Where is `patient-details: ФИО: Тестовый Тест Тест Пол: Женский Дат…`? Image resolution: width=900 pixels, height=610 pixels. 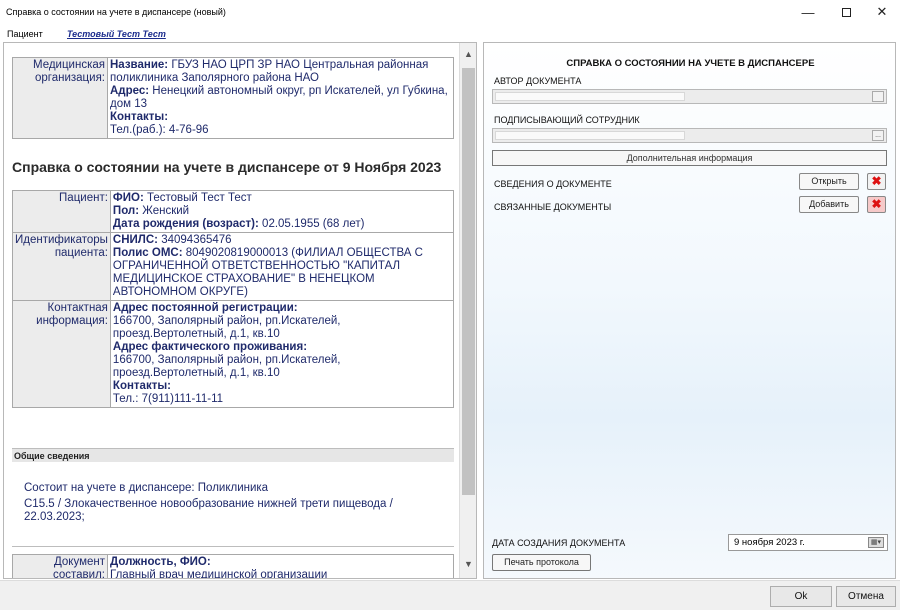 patient-details: ФИО: Тестовый Тест Тест Пол: Женский Дат… is located at coordinates (282, 211).